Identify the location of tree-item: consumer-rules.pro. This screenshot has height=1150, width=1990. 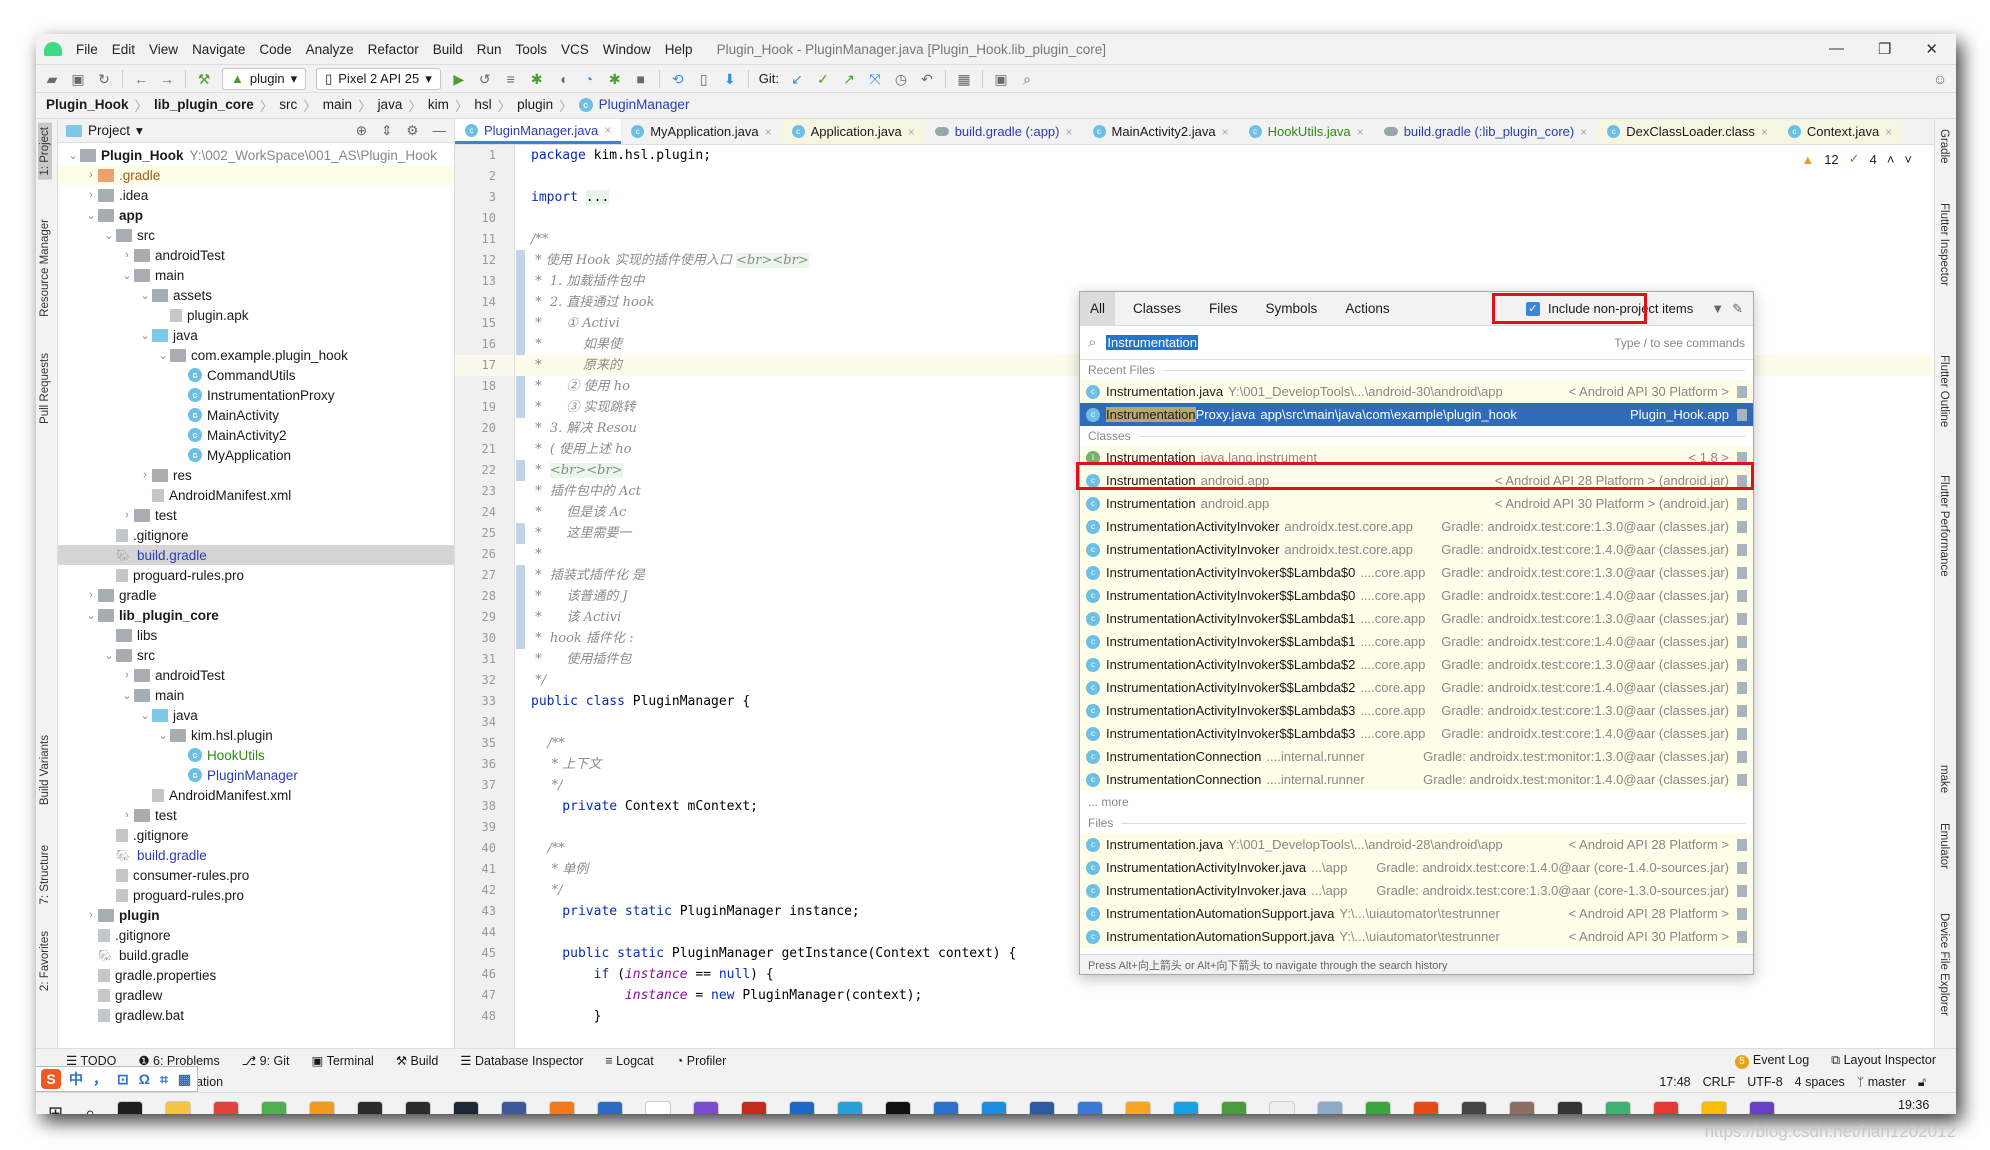
(256, 875).